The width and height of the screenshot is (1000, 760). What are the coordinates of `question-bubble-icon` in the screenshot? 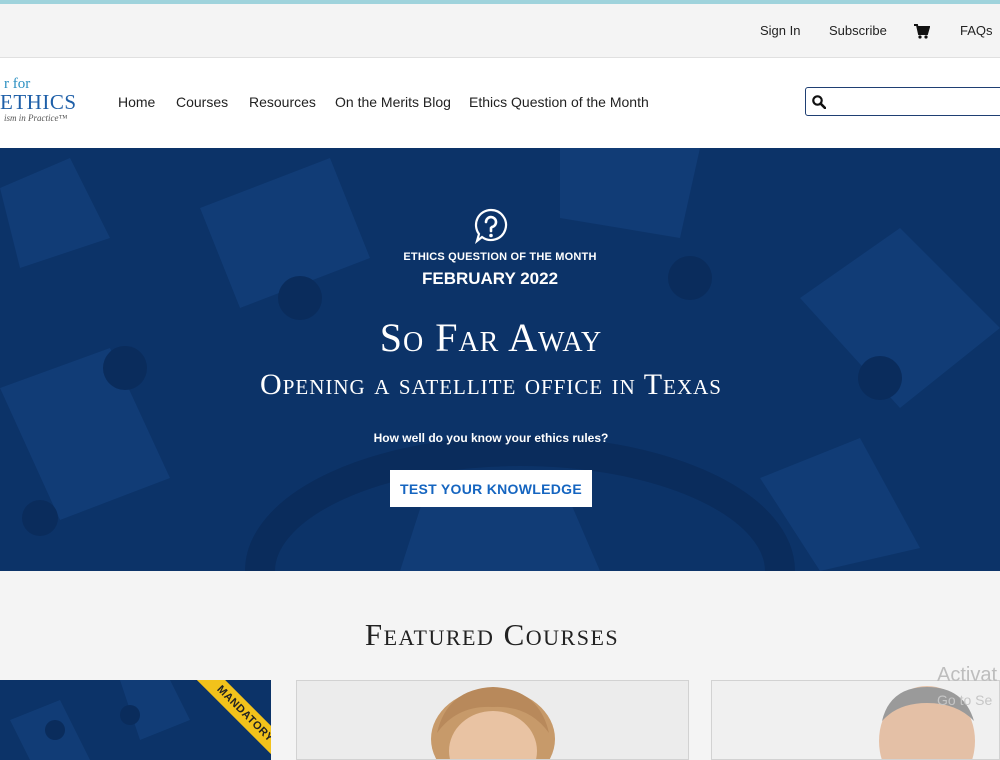 It's located at (491, 226).